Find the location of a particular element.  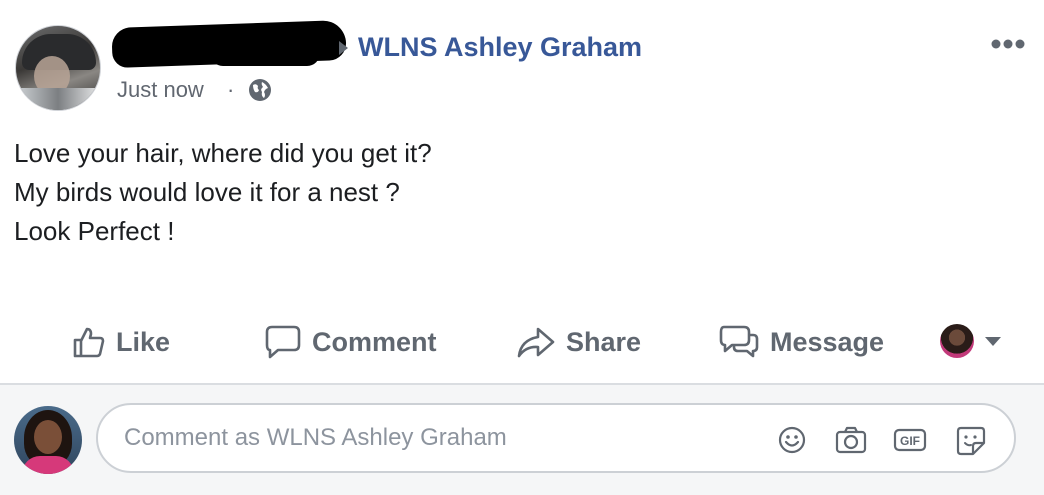

poster-avatar is located at coordinates (58, 68).